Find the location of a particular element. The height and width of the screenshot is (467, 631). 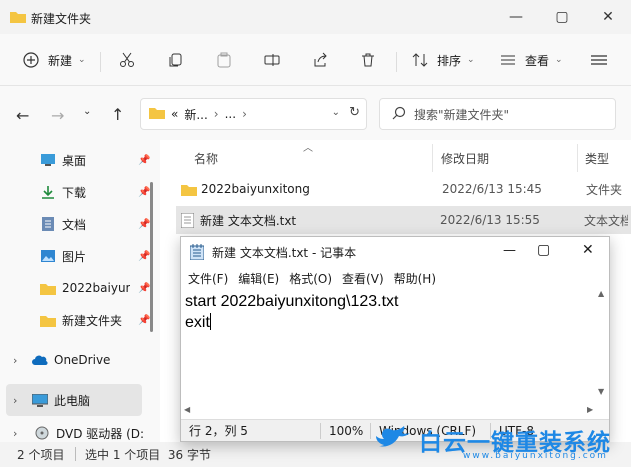

cursor-position: 行 2，列 5 is located at coordinates (251, 430).